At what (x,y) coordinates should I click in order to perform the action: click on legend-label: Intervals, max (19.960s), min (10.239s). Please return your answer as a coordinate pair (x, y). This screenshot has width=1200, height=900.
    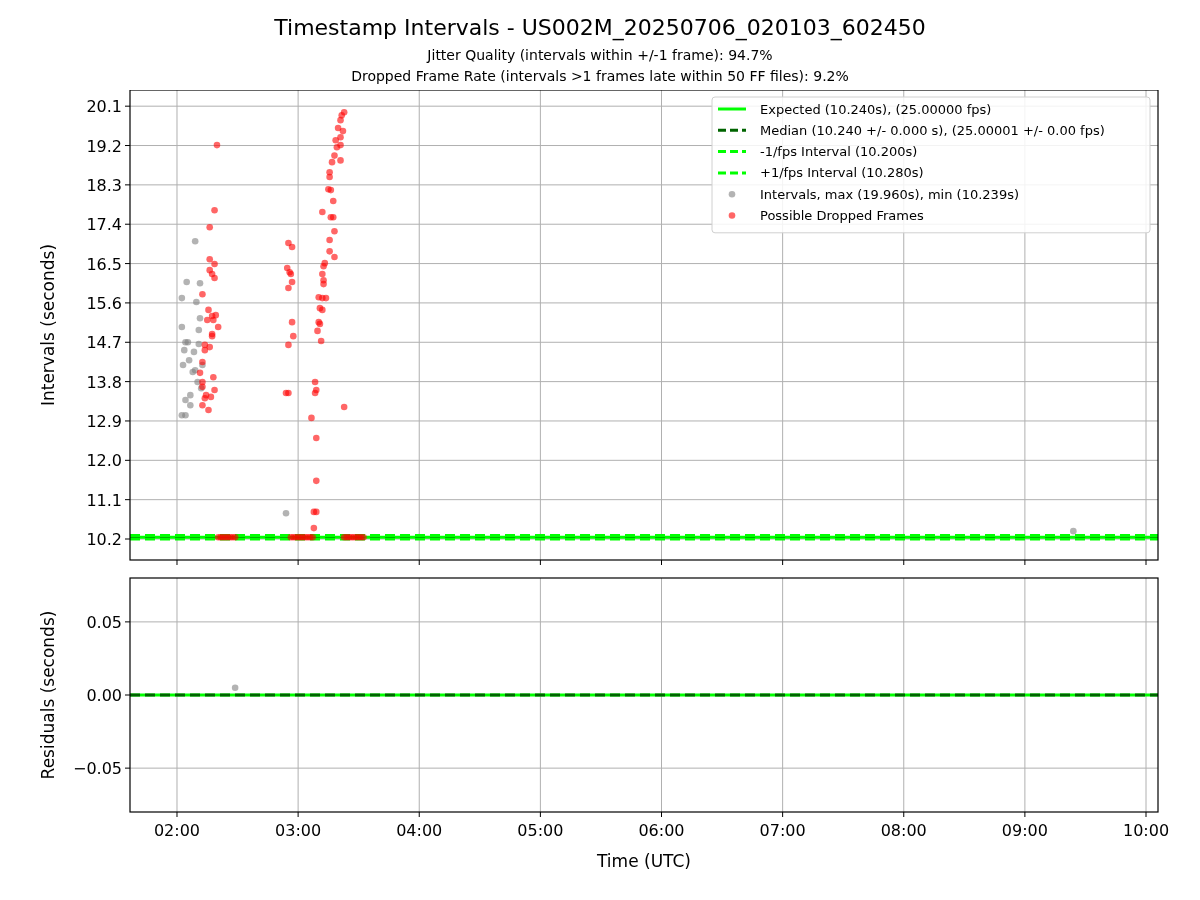
    Looking at the image, I should click on (889, 194).